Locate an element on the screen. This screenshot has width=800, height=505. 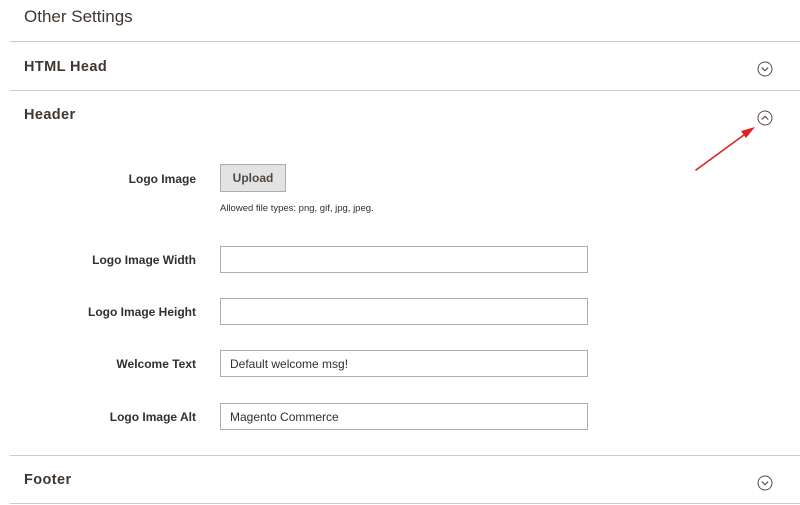
logo-image-alt-label: Logo Image Alt is located at coordinates (152, 417).